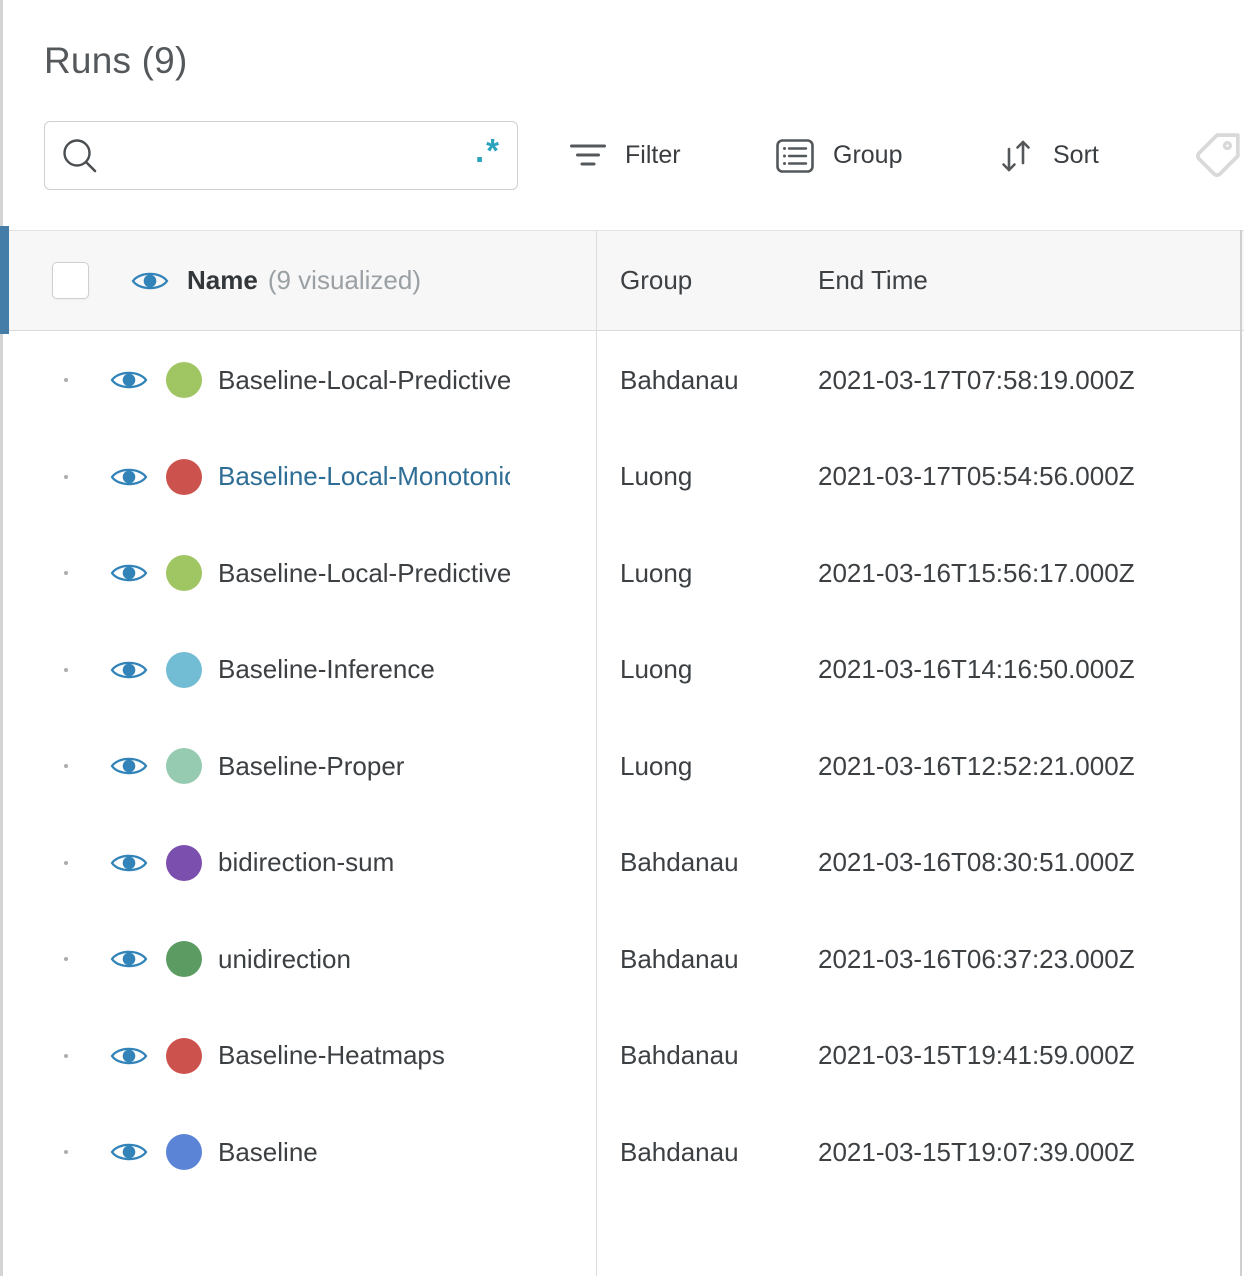 The height and width of the screenshot is (1276, 1244). Describe the element at coordinates (150, 281) in the screenshot. I see `visibility-all-eye-icon` at that location.